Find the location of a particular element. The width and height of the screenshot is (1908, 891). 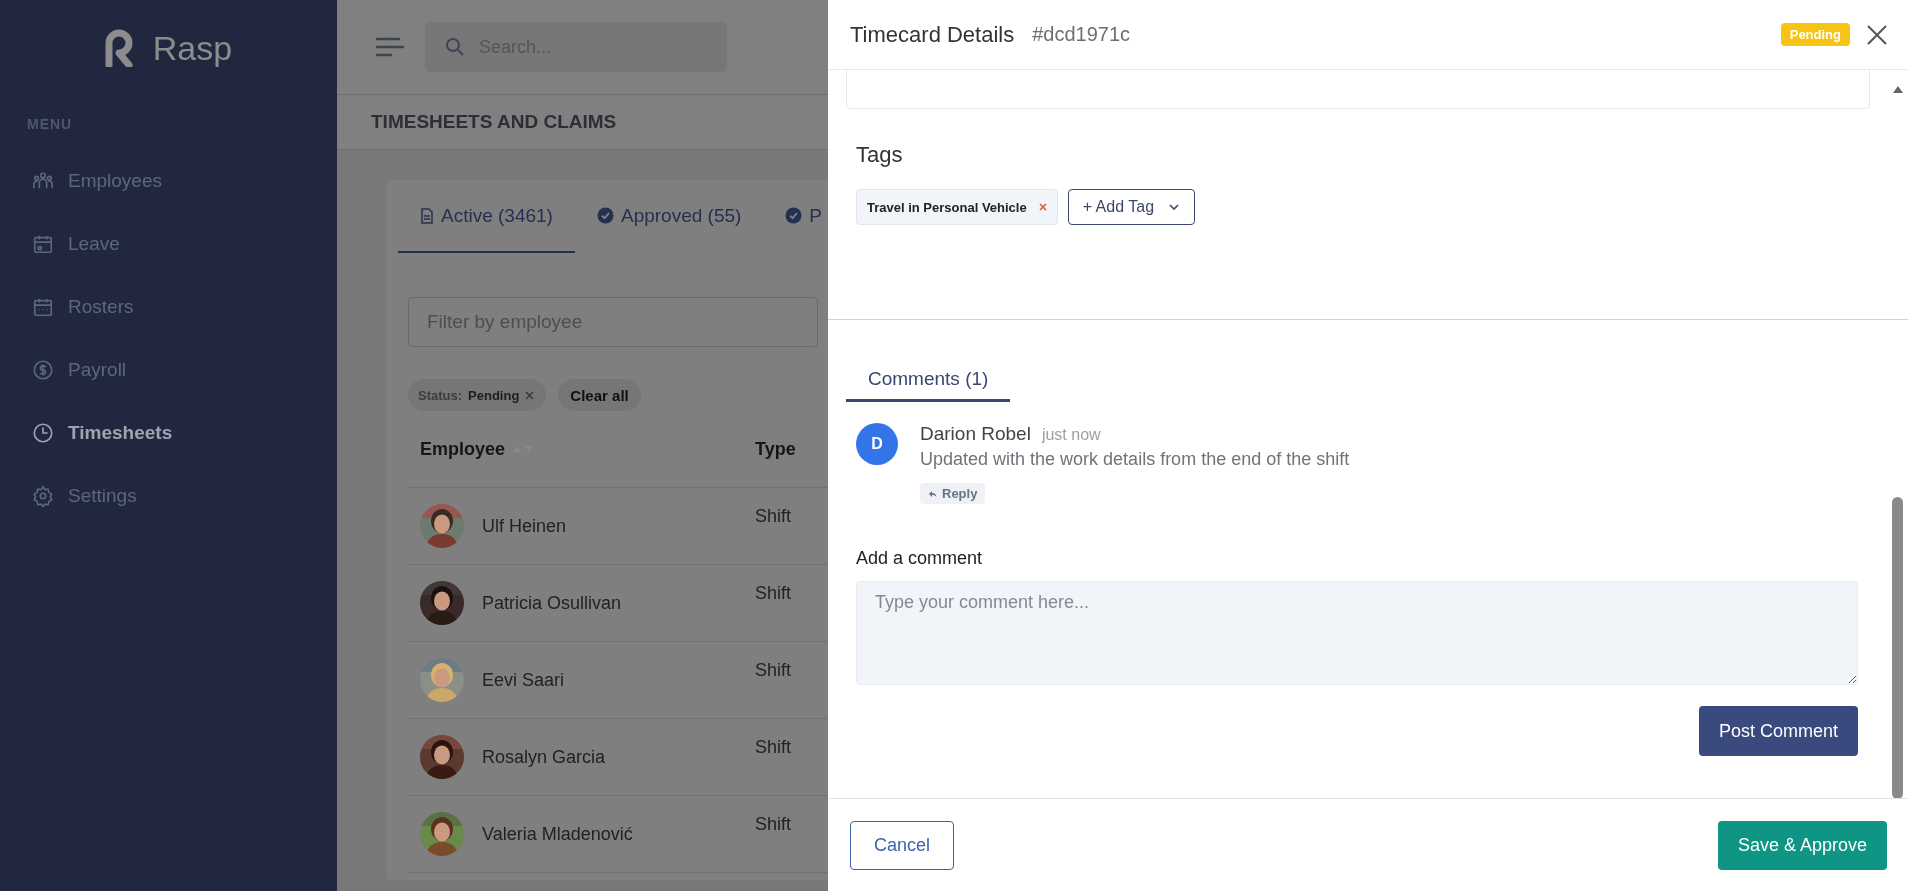

reply-button: Reply is located at coordinates (953, 493).